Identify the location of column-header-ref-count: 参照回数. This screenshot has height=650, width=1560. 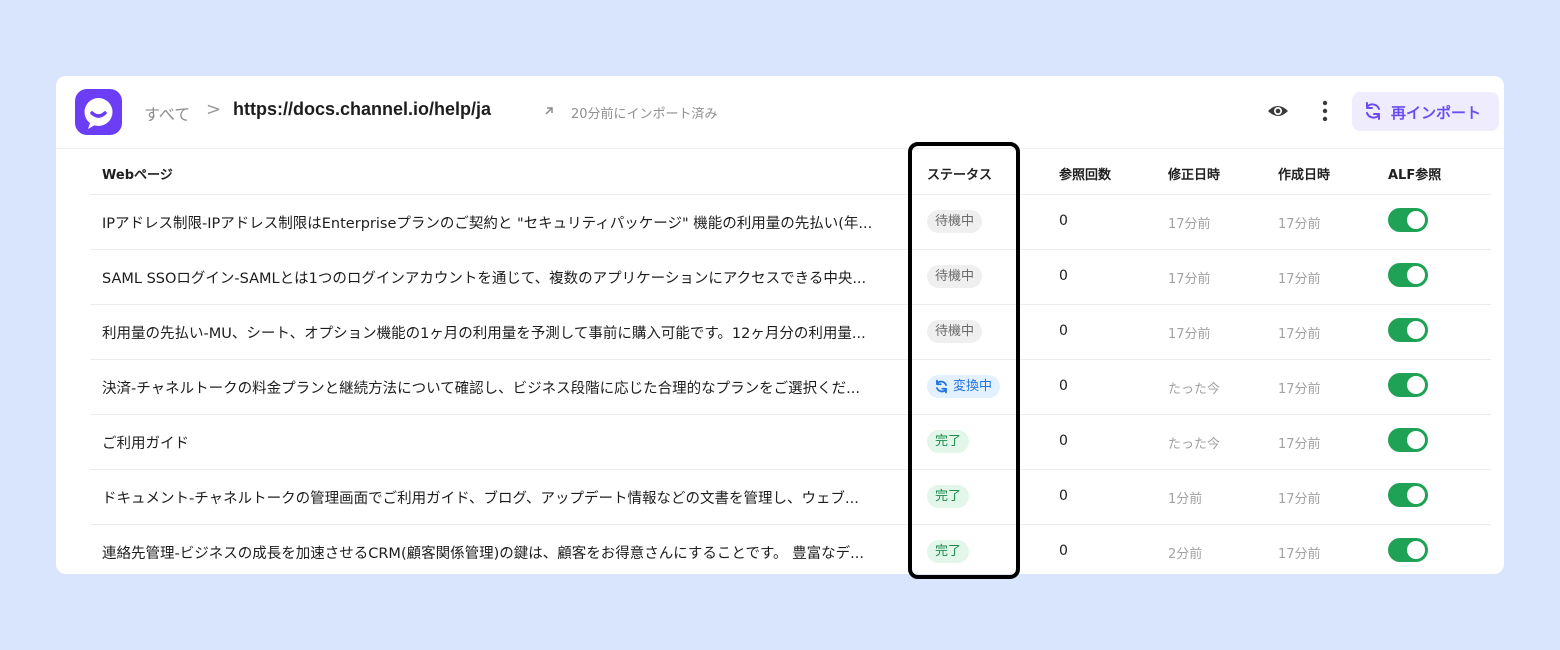
(1085, 173).